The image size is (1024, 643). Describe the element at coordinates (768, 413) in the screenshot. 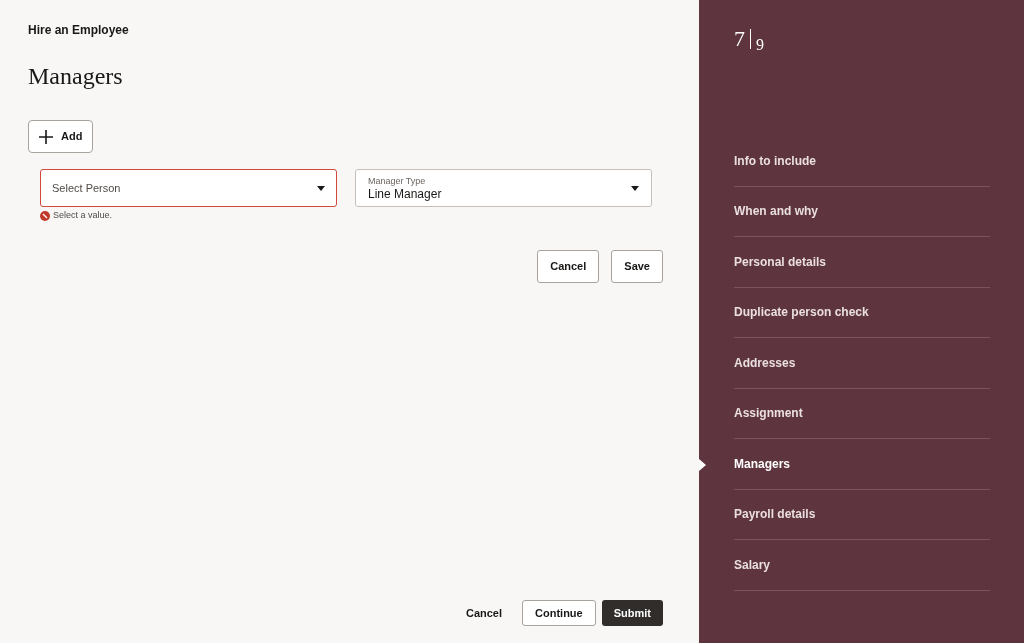

I see `step-item: Assignment` at that location.